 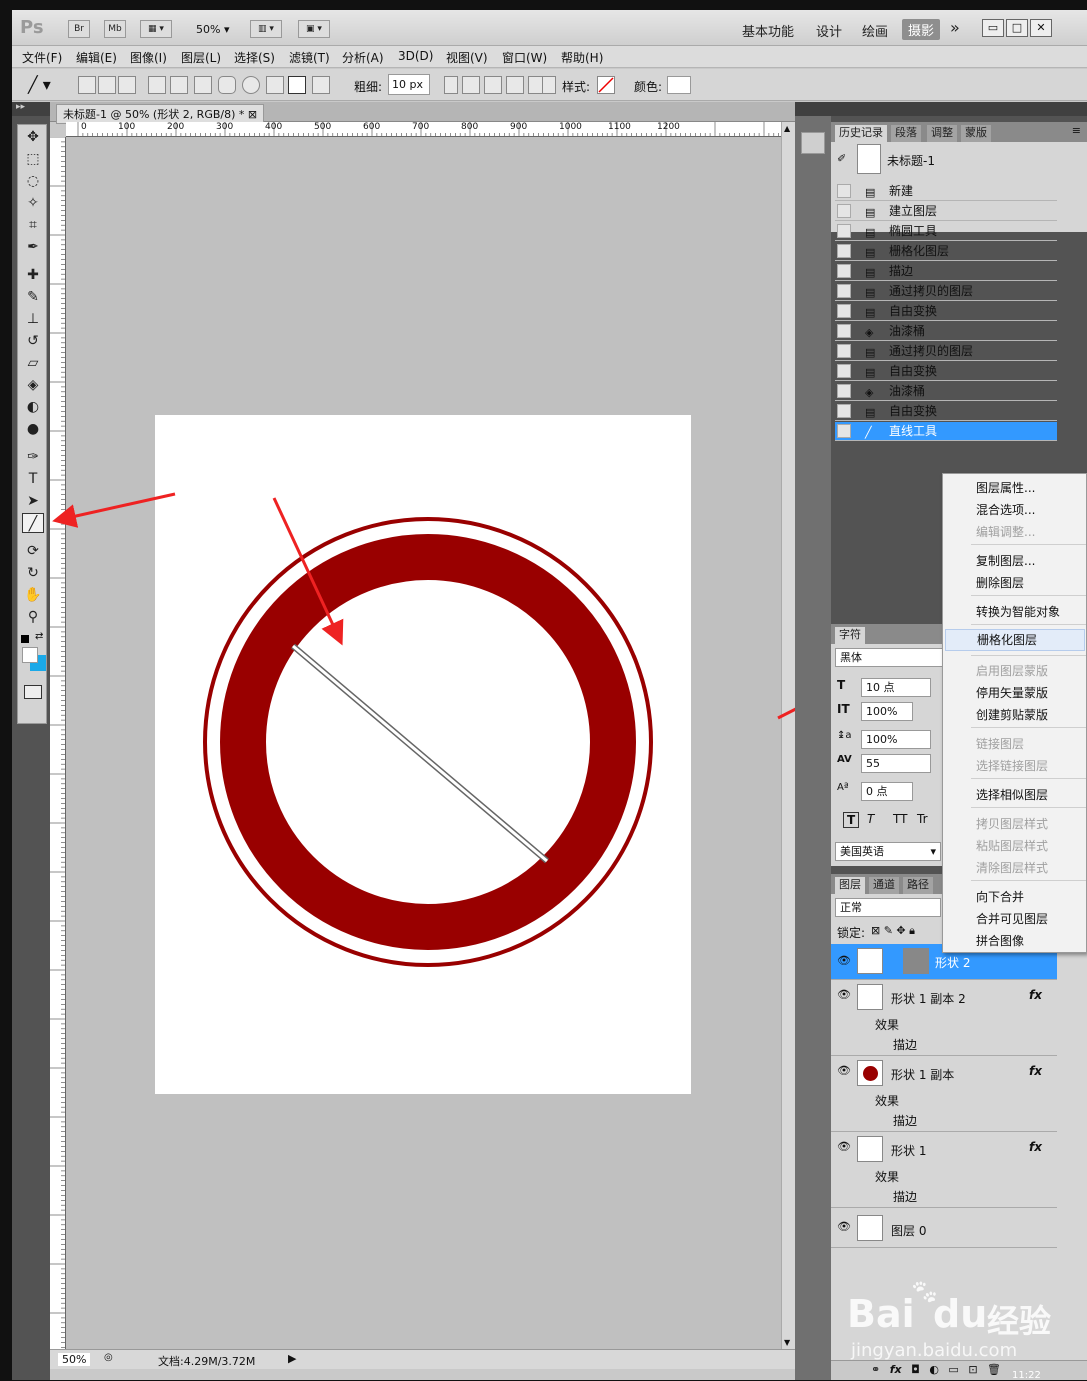 What do you see at coordinates (887, 1177) in the screenshot?
I see `effects-label: 效果` at bounding box center [887, 1177].